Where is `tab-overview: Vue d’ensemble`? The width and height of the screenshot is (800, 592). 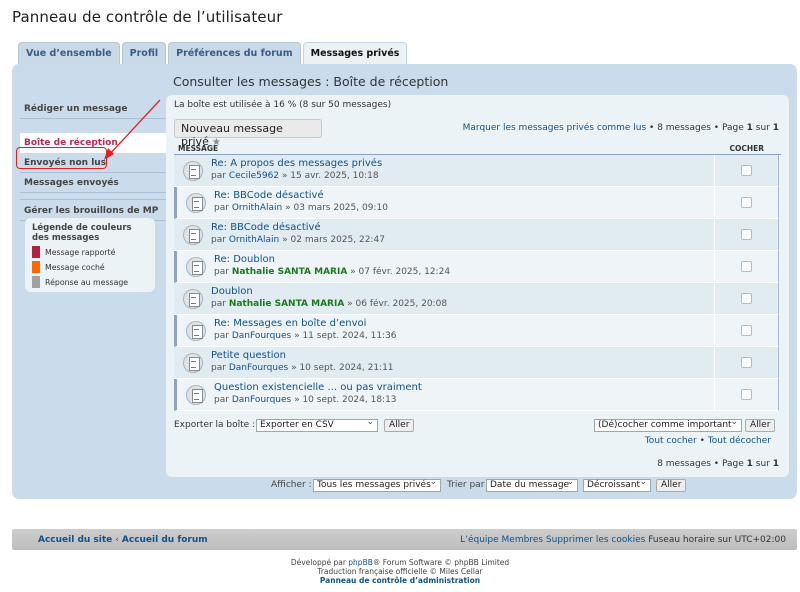 tab-overview: Vue d’ensemble is located at coordinates (69, 53).